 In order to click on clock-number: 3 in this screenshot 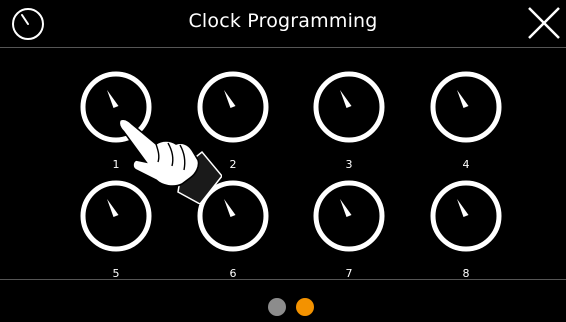, I will do `click(349, 164)`.